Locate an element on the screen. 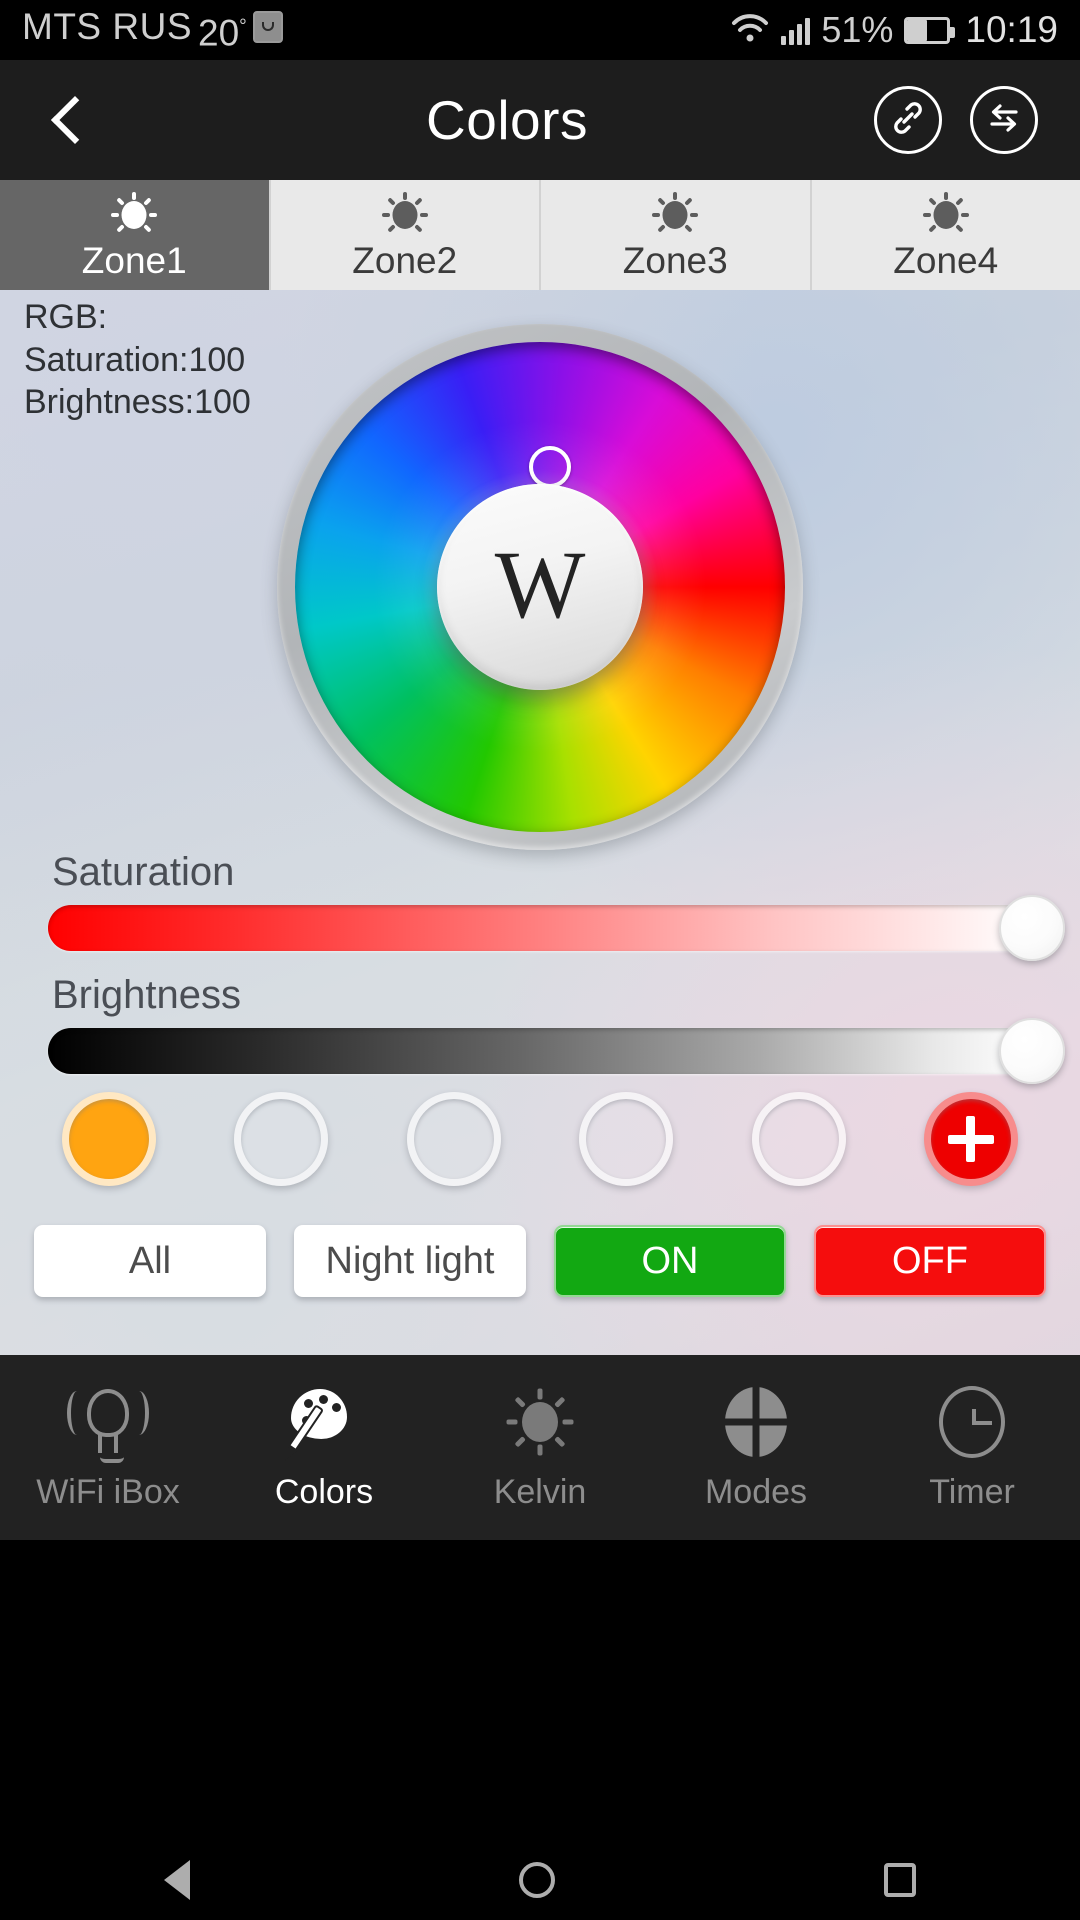  nav-label: Timer is located at coordinates (972, 1492).